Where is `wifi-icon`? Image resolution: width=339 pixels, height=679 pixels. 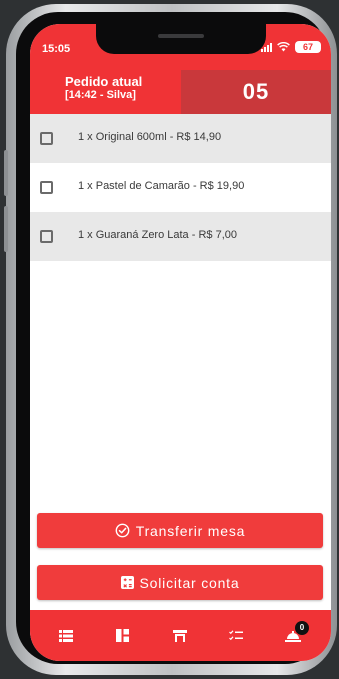
wifi-icon is located at coordinates (283, 47).